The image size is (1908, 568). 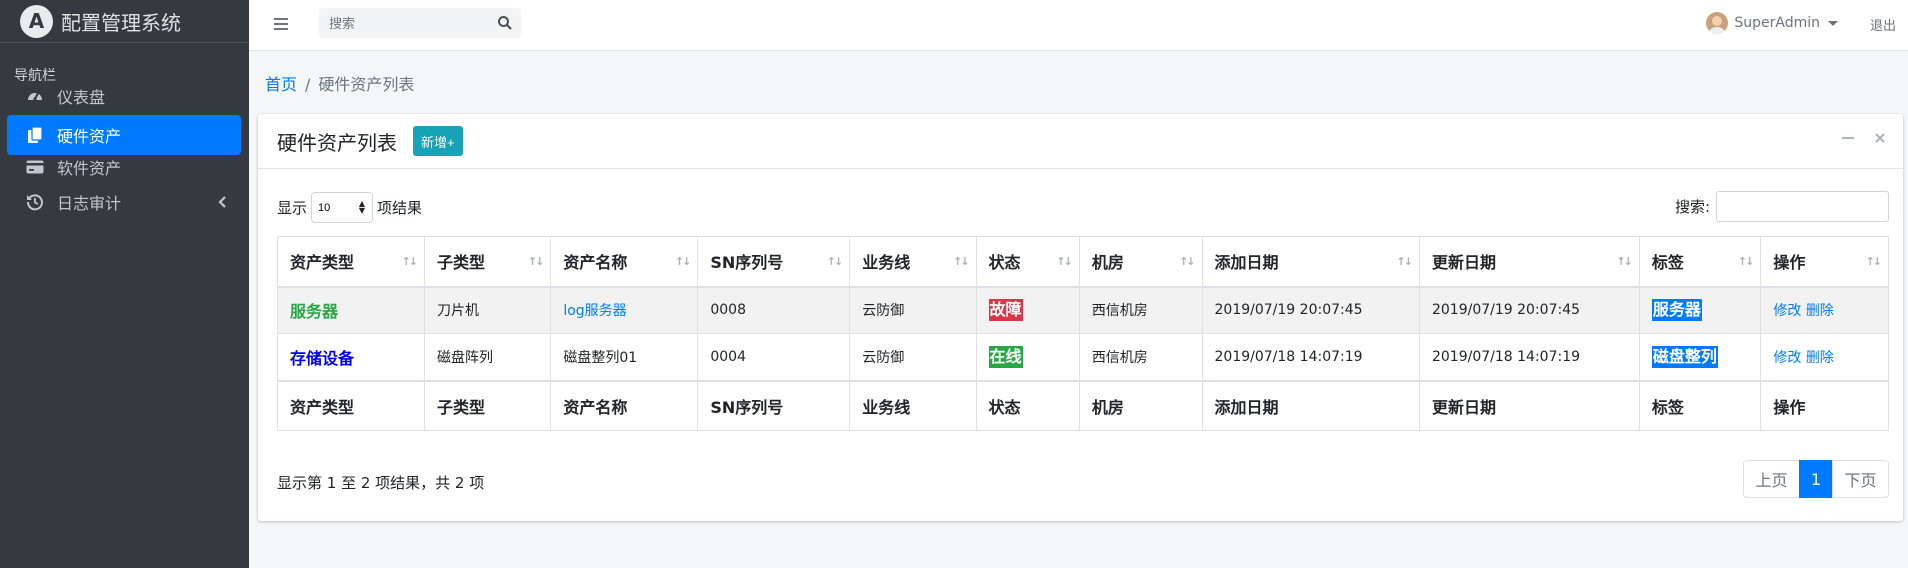 What do you see at coordinates (222, 203) in the screenshot?
I see `chevron-left-icon` at bounding box center [222, 203].